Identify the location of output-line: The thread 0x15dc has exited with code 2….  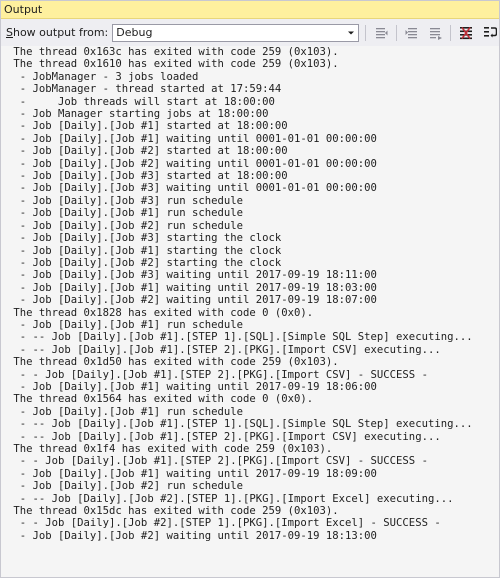
(173, 511).